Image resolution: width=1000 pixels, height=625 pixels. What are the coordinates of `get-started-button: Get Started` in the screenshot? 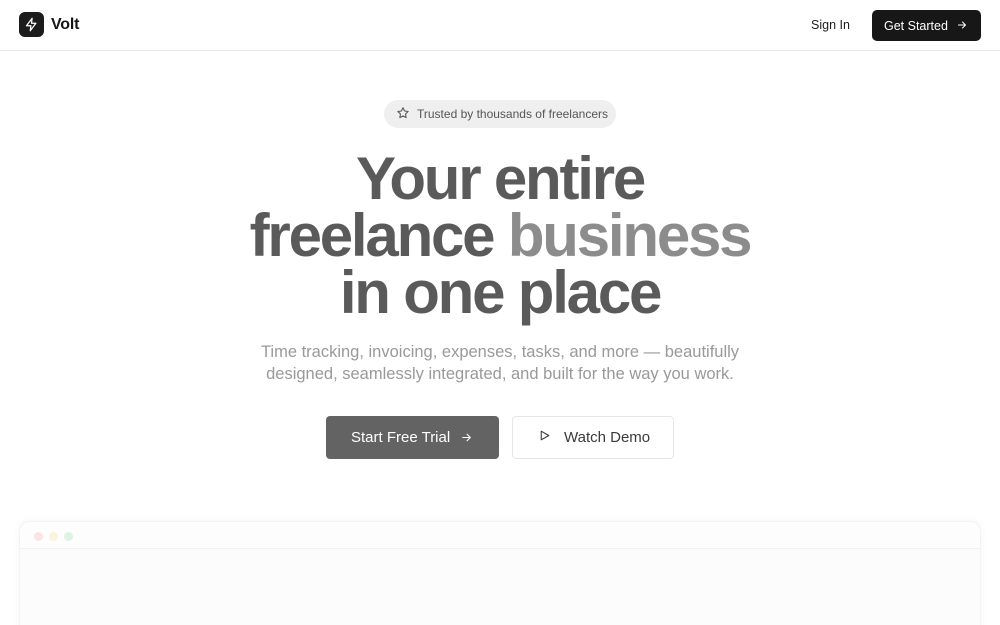 It's located at (926, 25).